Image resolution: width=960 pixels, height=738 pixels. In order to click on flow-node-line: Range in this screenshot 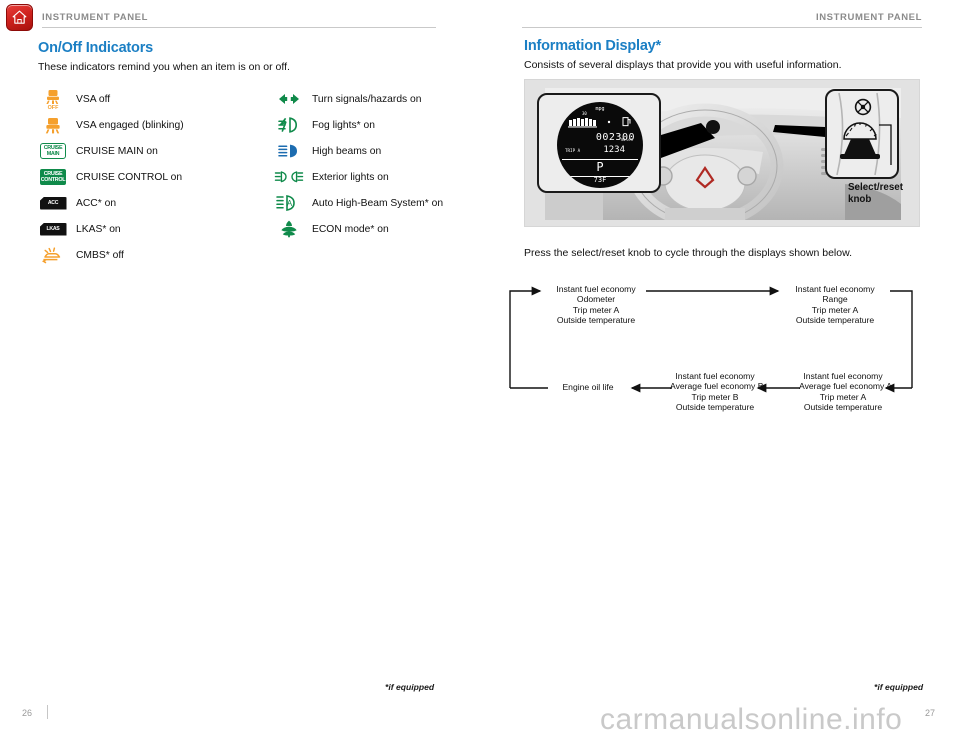, I will do `click(835, 299)`.